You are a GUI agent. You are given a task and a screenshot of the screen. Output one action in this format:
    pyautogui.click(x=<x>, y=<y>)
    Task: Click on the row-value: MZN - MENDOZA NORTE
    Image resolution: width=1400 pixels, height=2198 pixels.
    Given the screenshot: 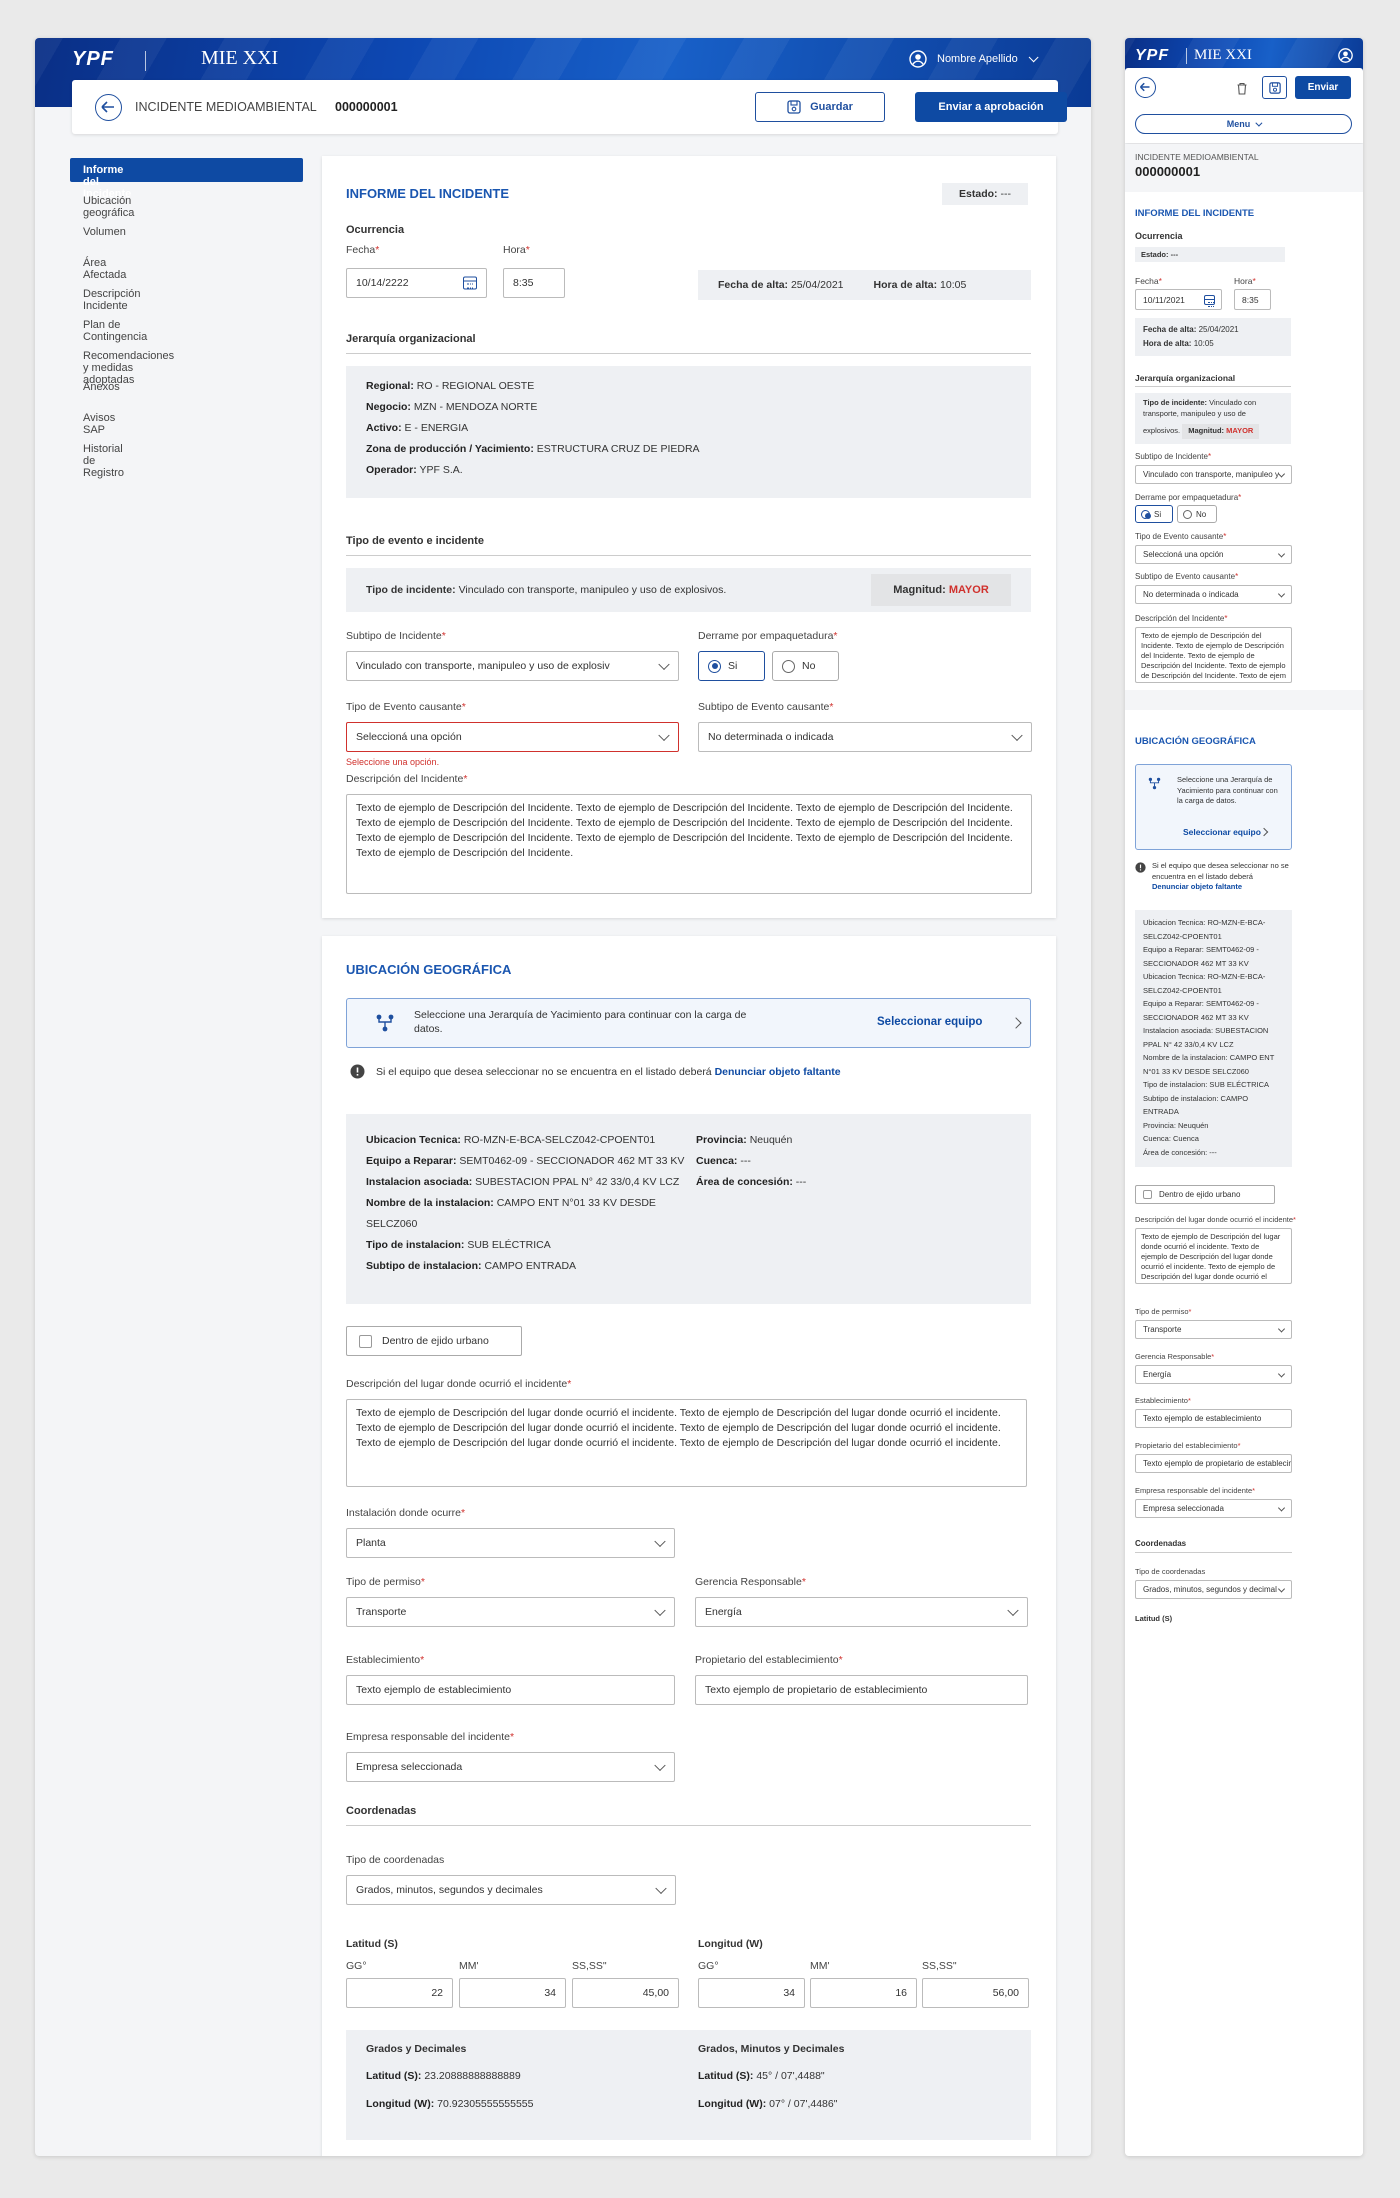 What is the action you would take?
    pyautogui.click(x=475, y=407)
    